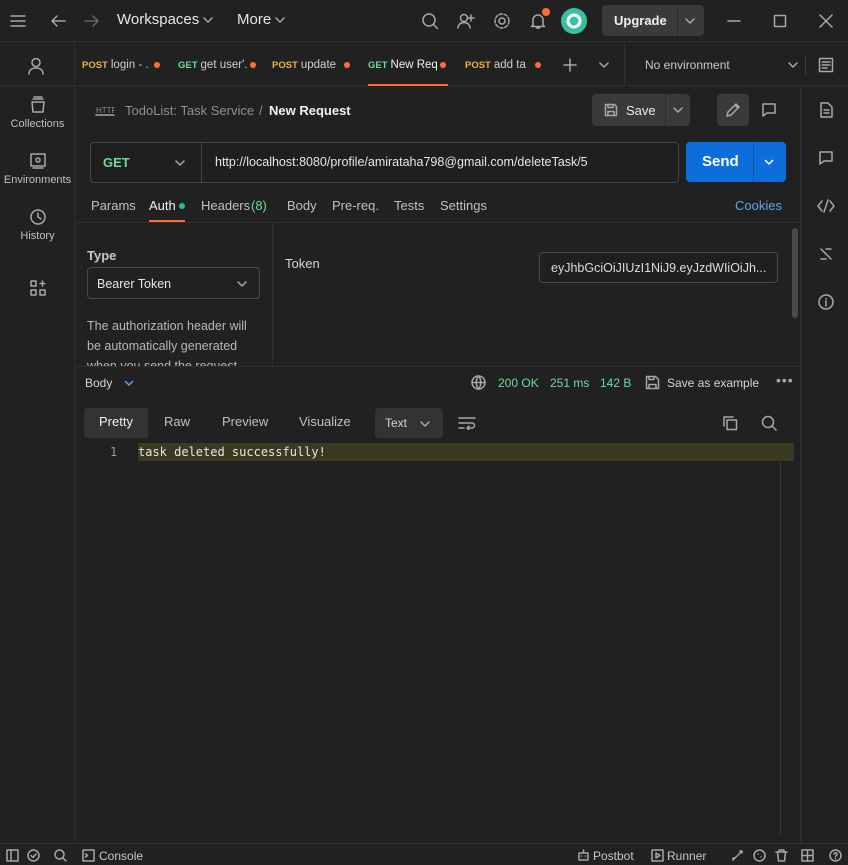 This screenshot has width=848, height=865. Describe the element at coordinates (785, 380) in the screenshot. I see `more-options-icon: •••` at that location.